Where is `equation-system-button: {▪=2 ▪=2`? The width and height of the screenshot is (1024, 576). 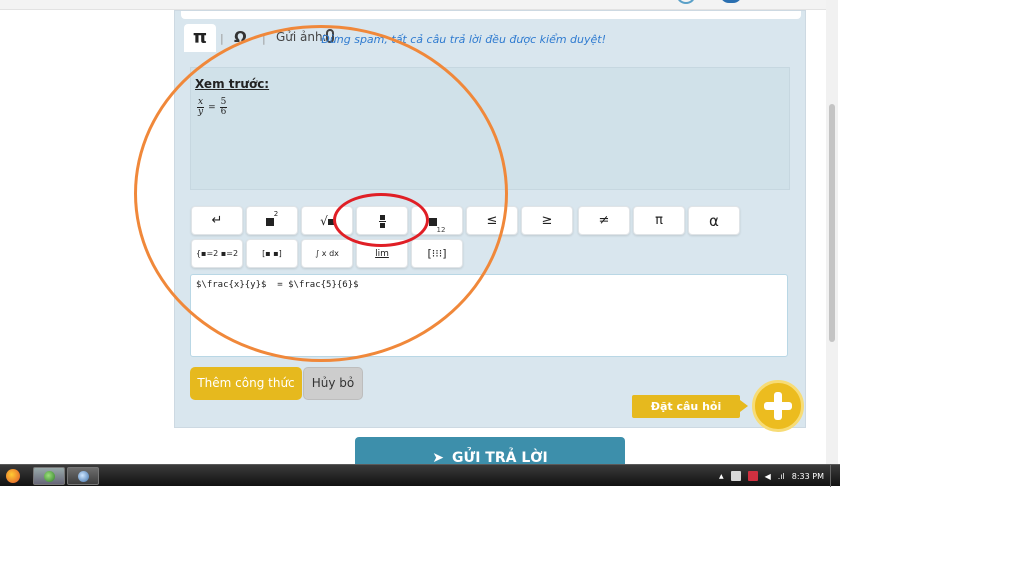 equation-system-button: {▪=2 ▪=2 is located at coordinates (217, 253).